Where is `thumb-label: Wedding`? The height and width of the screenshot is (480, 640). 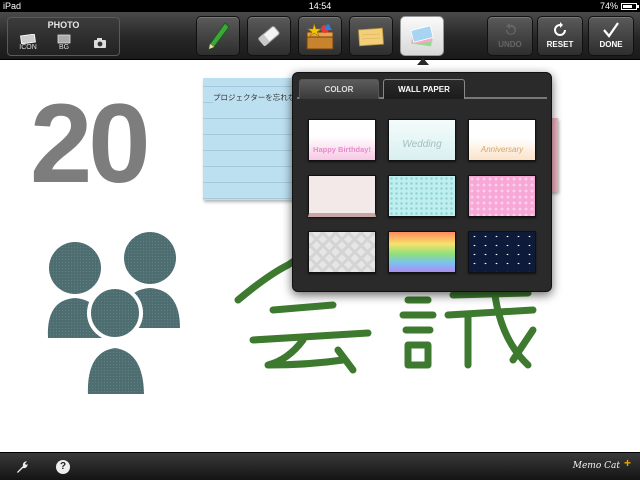
thumb-label: Wedding is located at coordinates (422, 144).